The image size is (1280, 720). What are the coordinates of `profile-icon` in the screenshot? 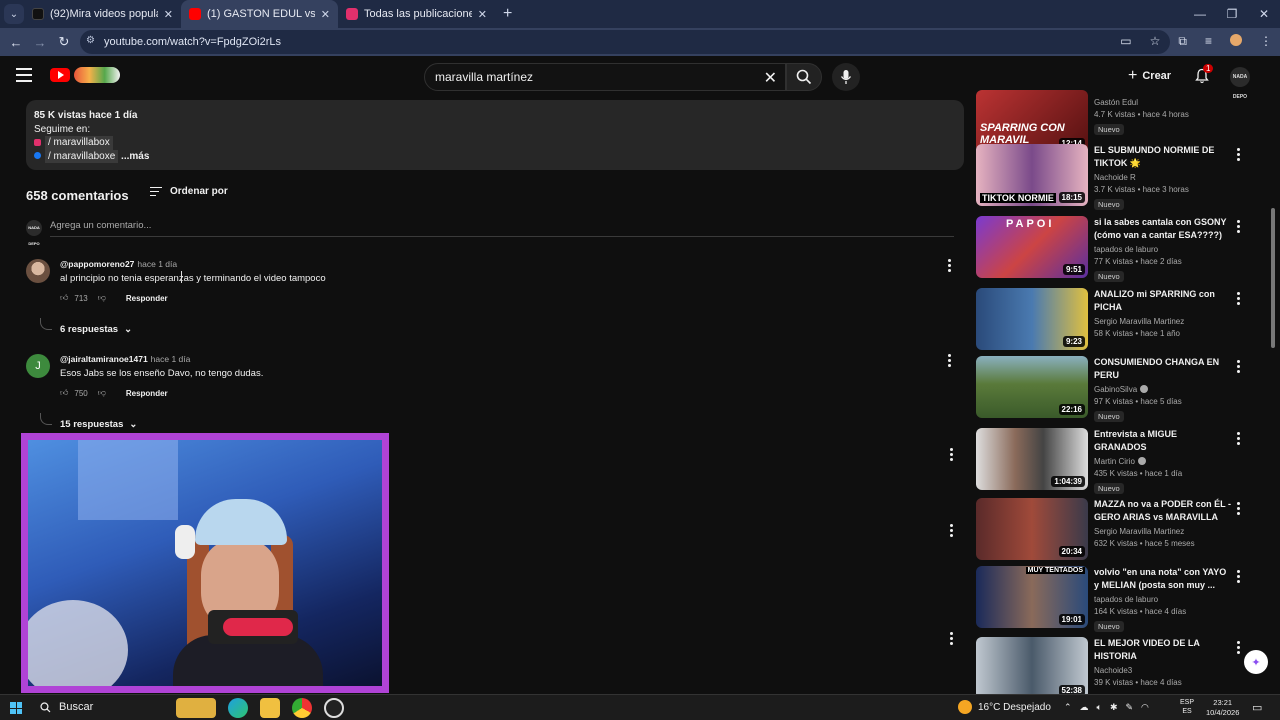 It's located at (1236, 40).